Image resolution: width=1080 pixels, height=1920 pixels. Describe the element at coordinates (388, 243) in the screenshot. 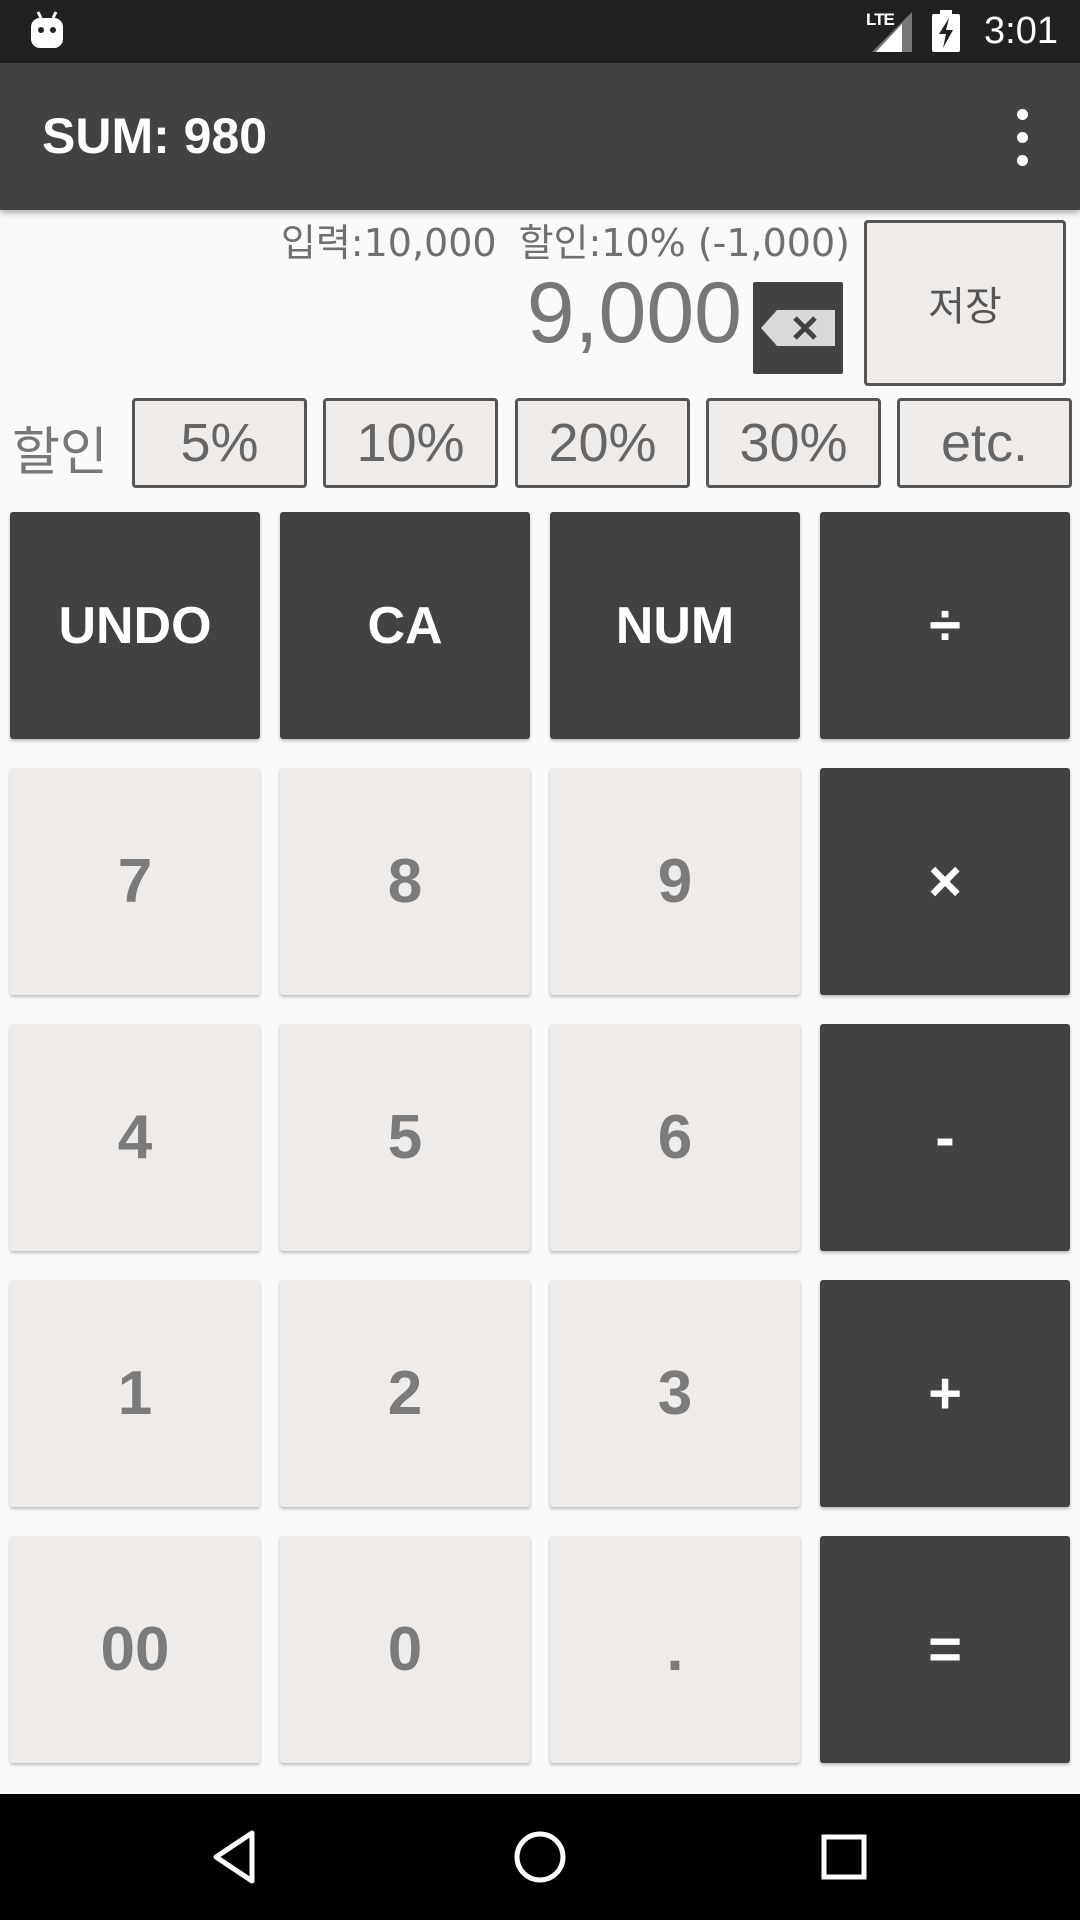

I see `input-value-label: 입력:10,000` at that location.